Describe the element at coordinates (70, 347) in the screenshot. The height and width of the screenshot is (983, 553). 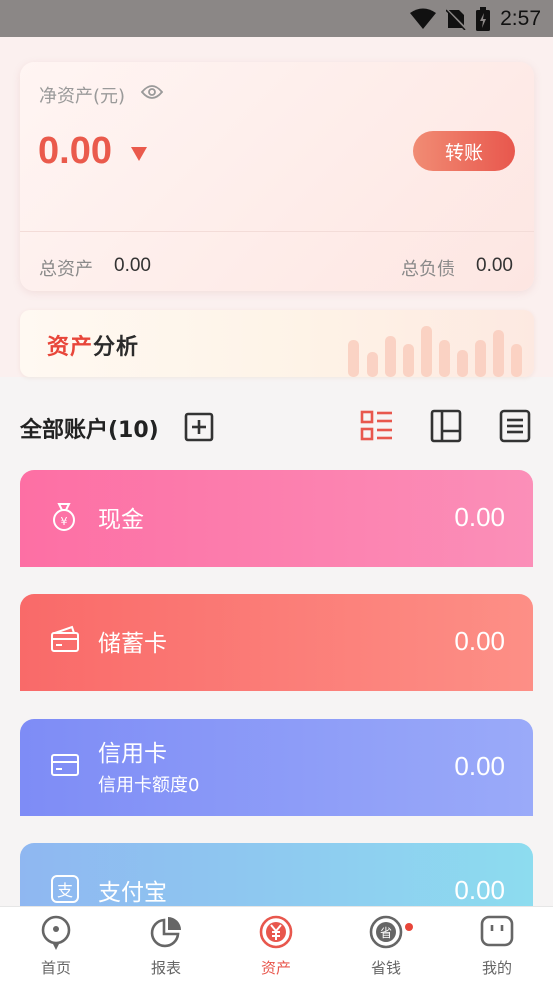
I see `asset-analysis-title-part1: 资产` at that location.